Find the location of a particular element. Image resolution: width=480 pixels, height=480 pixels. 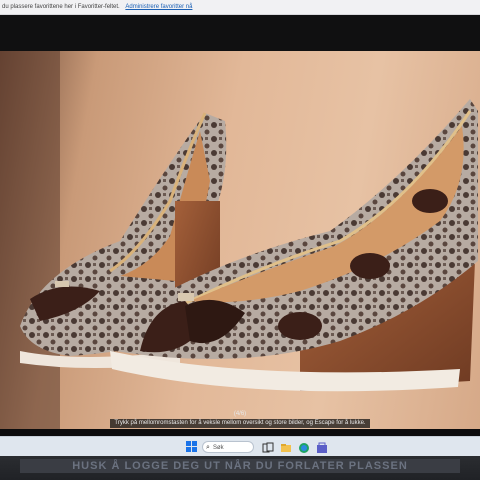

image-counter: (4/6) is located at coordinates (240, 414).